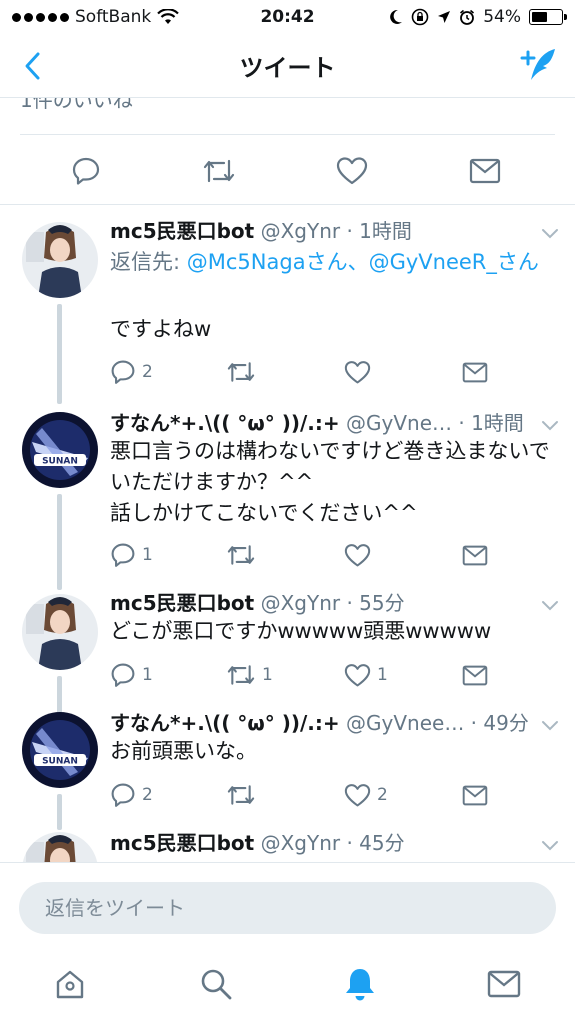 The width and height of the screenshot is (575, 1024). I want to click on back-button, so click(32, 66).